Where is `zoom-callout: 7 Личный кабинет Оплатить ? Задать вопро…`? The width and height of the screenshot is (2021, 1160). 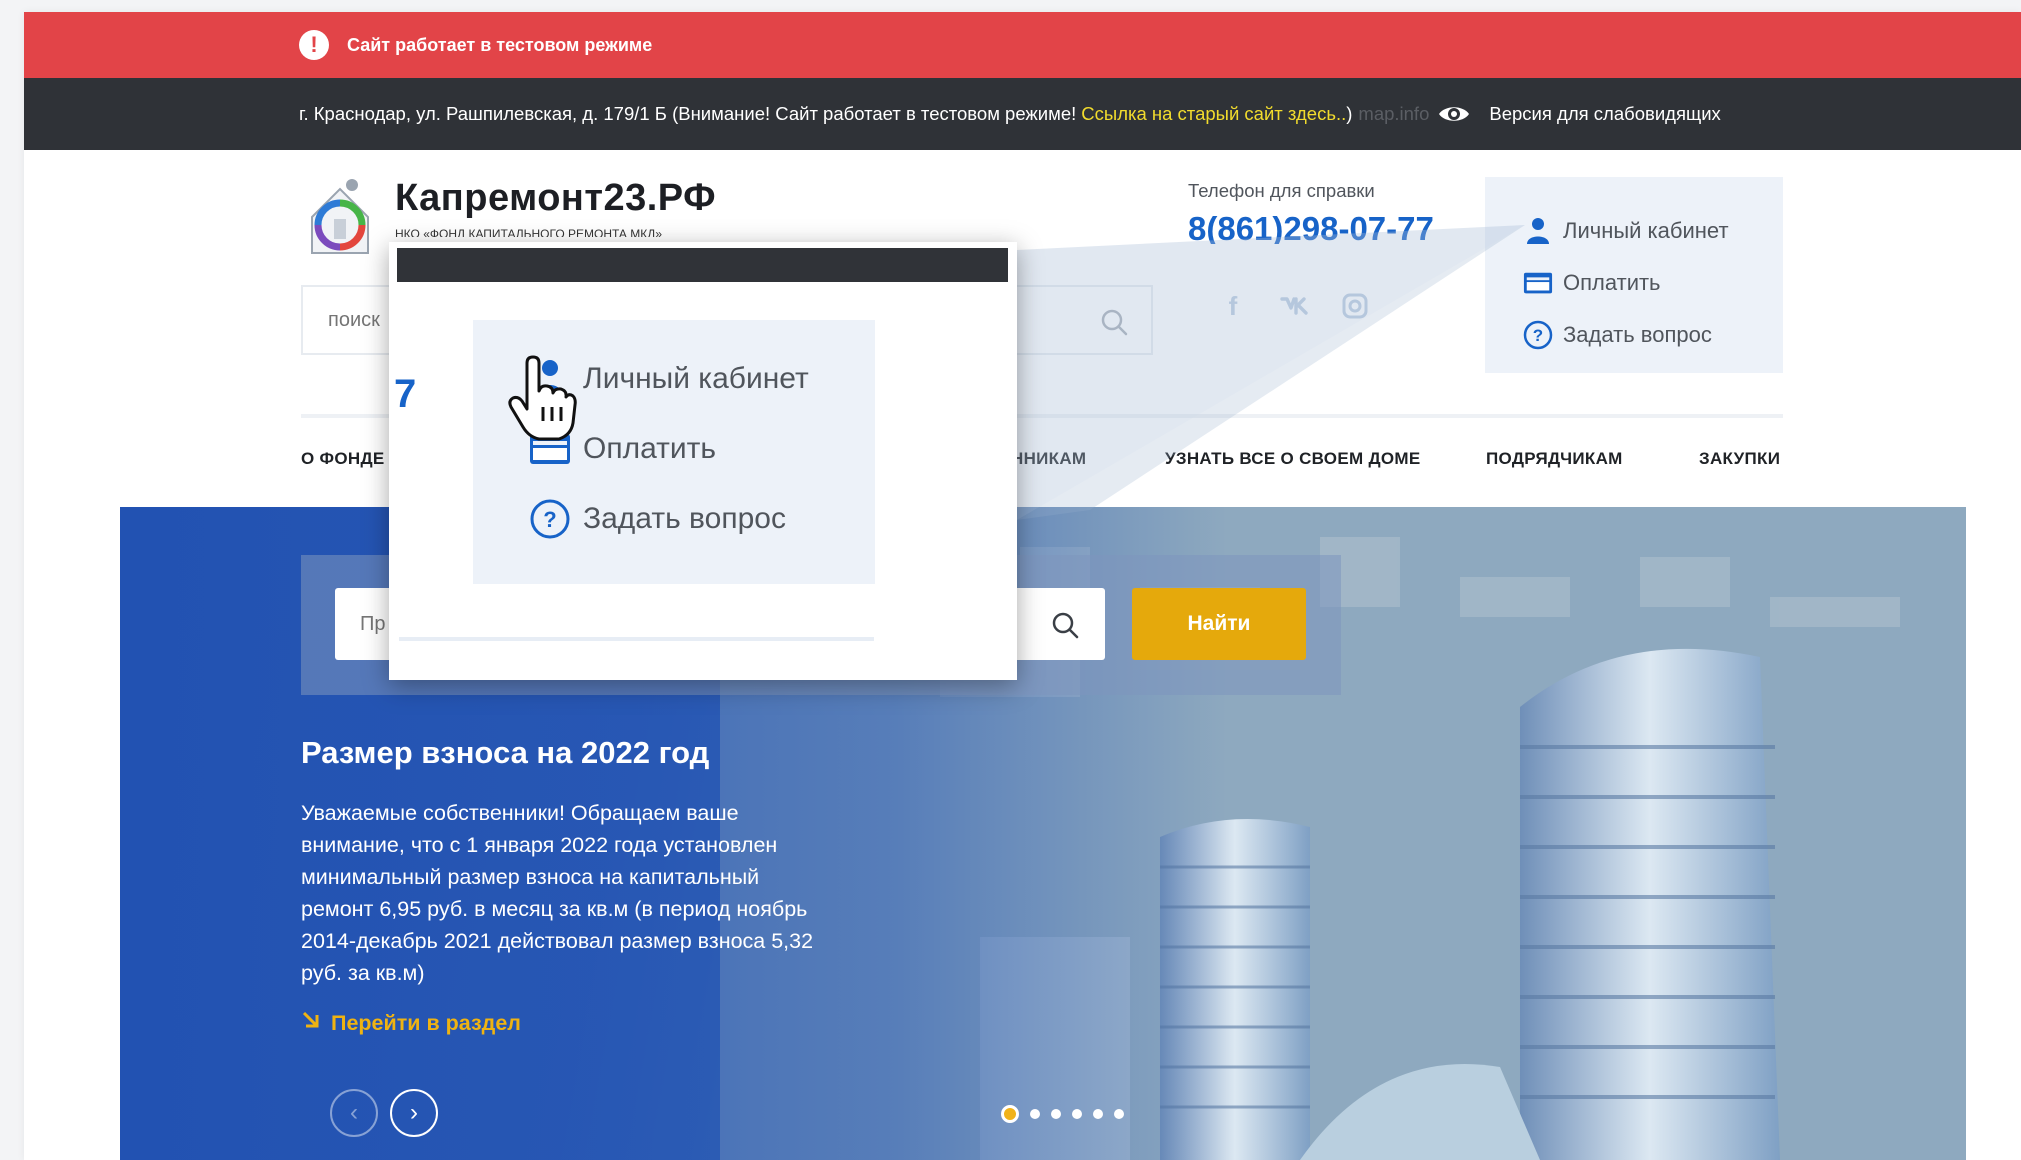
zoom-callout: 7 Личный кабинет Оплатить ? Задать вопро… is located at coordinates (703, 461).